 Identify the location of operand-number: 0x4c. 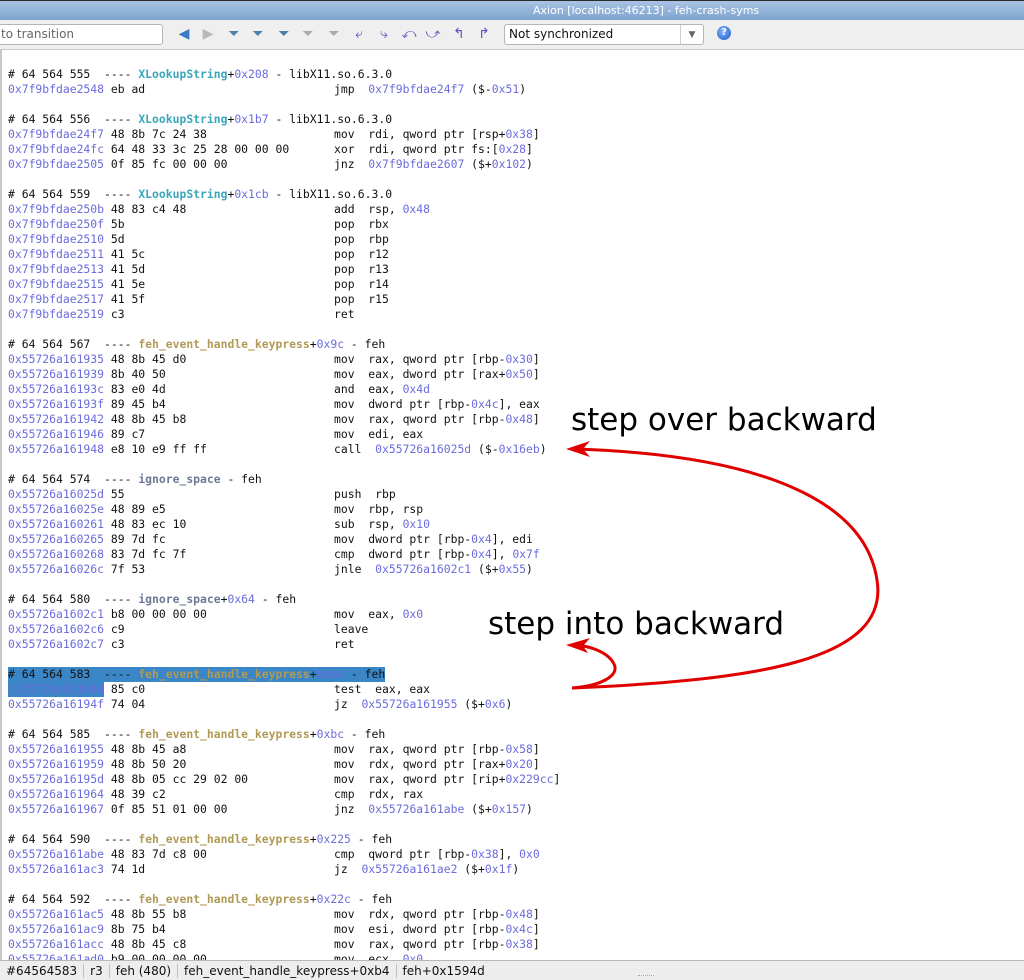
(518, 929).